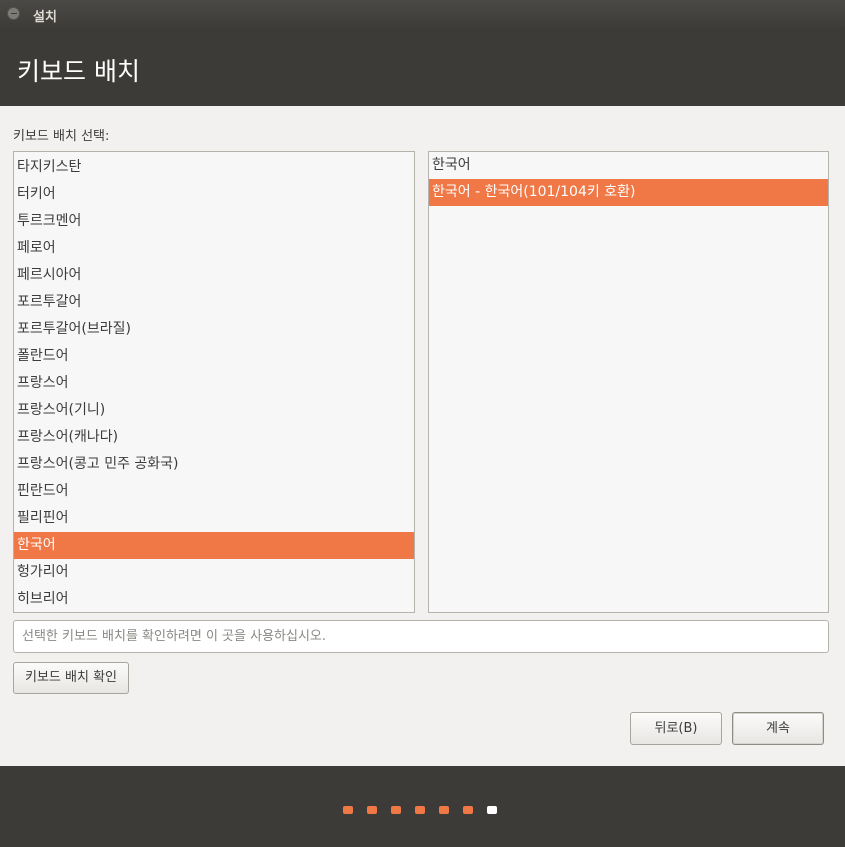 This screenshot has width=845, height=847. What do you see at coordinates (628, 165) in the screenshot?
I see `variant-list-item: 한국어` at bounding box center [628, 165].